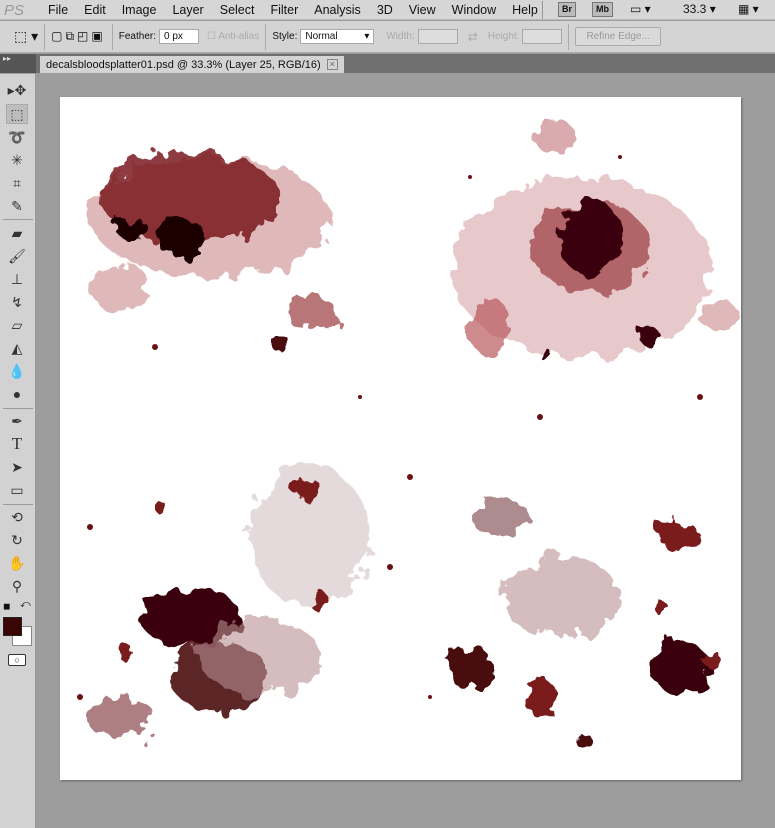  Describe the element at coordinates (400, 36) in the screenshot. I see `width-label: Width:` at that location.